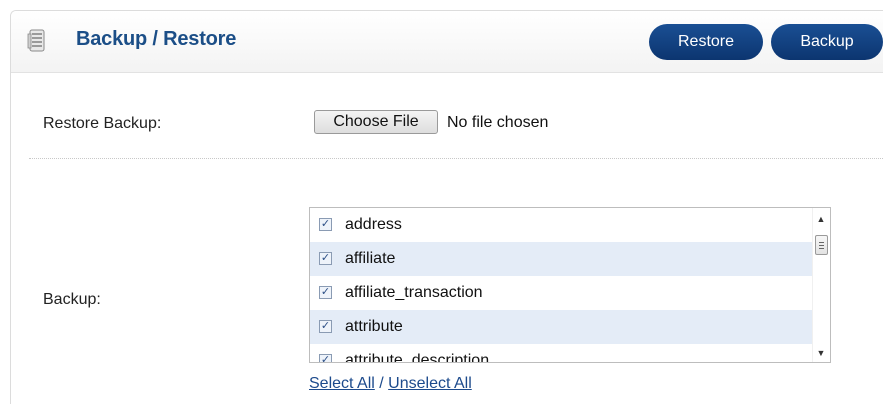 The width and height of the screenshot is (883, 404). What do you see at coordinates (102, 123) in the screenshot?
I see `restore-backup-label: Restore Backup:` at bounding box center [102, 123].